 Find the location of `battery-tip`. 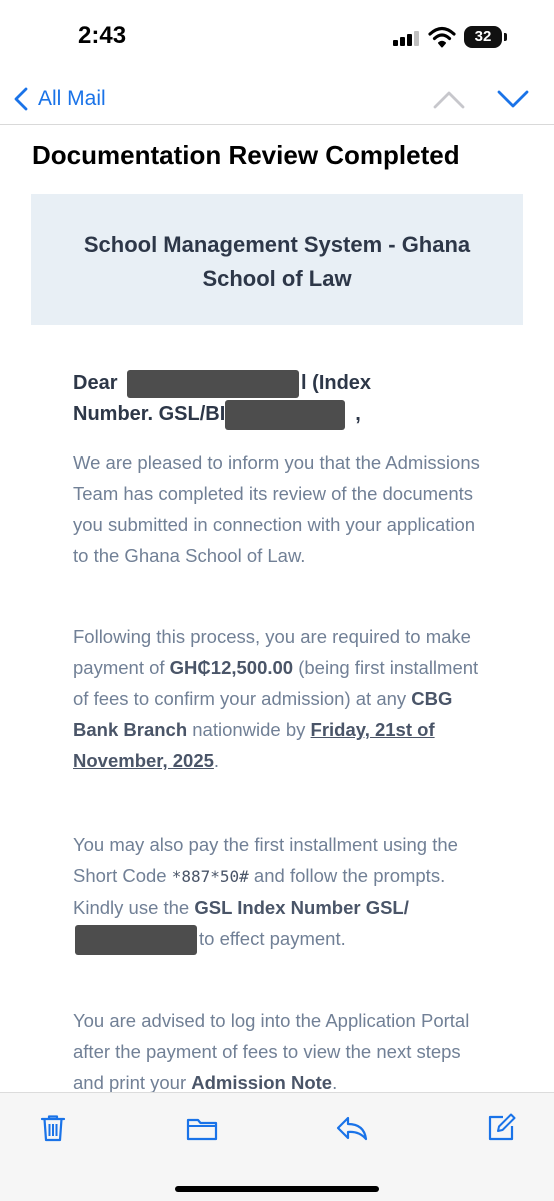

battery-tip is located at coordinates (505, 37).